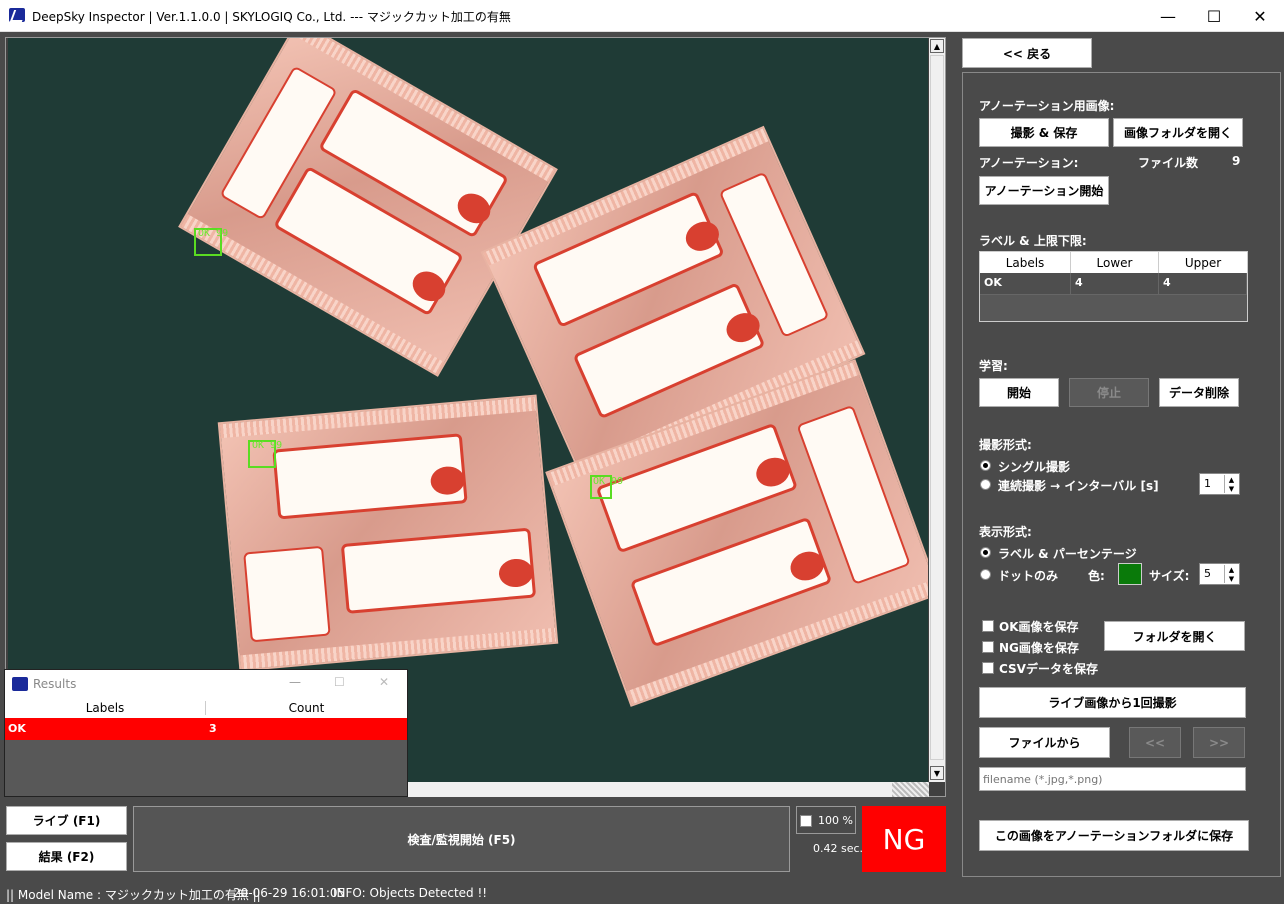  I want to click on size-label: サイズ:, so click(1169, 576).